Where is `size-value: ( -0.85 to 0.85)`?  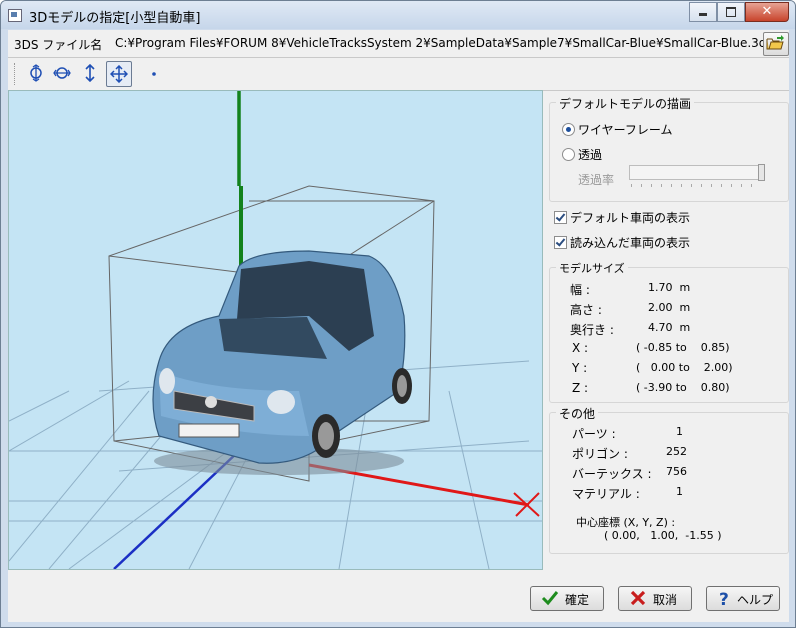
size-value: ( -0.85 to 0.85) is located at coordinates (683, 347).